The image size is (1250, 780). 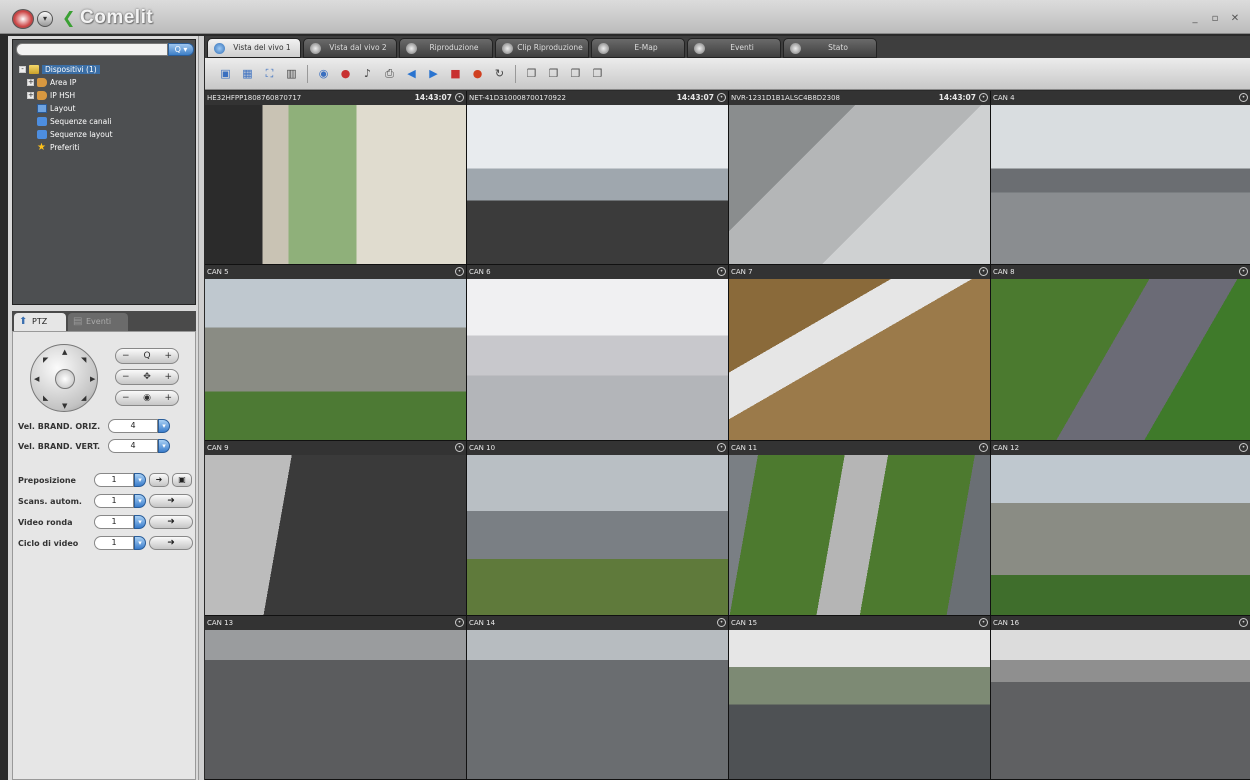 I want to click on patrol-field: 1, so click(x=114, y=522).